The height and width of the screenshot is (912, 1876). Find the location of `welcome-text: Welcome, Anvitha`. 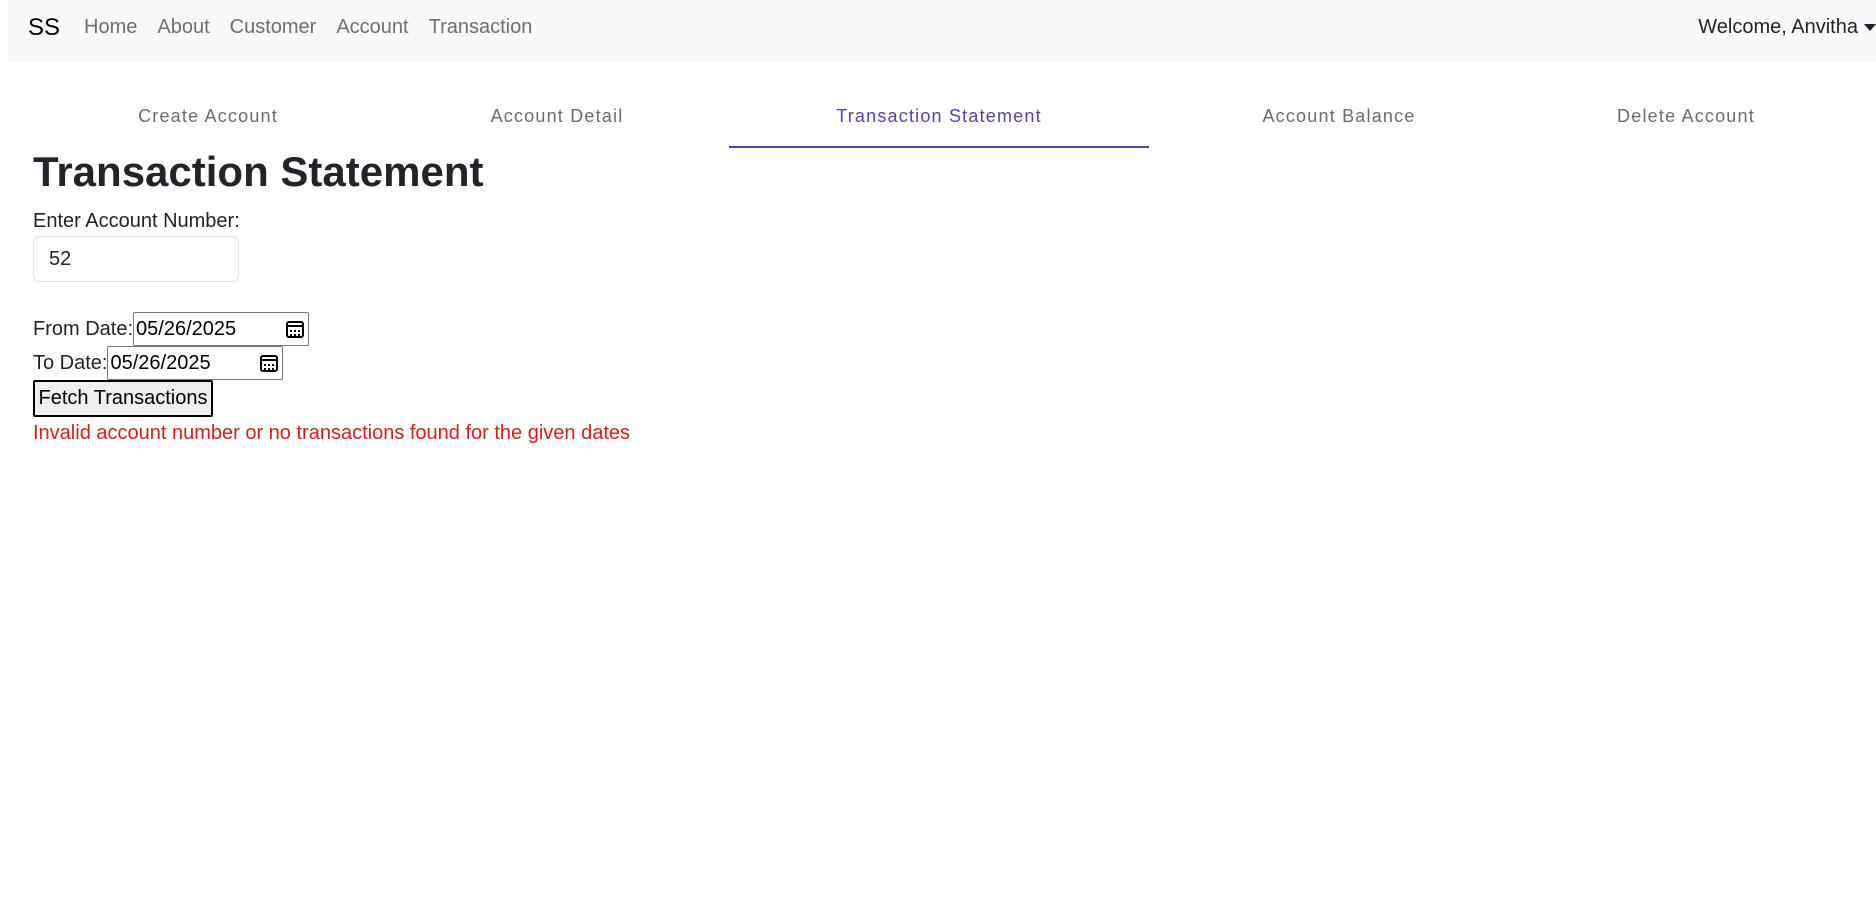

welcome-text: Welcome, Anvitha is located at coordinates (1778, 27).